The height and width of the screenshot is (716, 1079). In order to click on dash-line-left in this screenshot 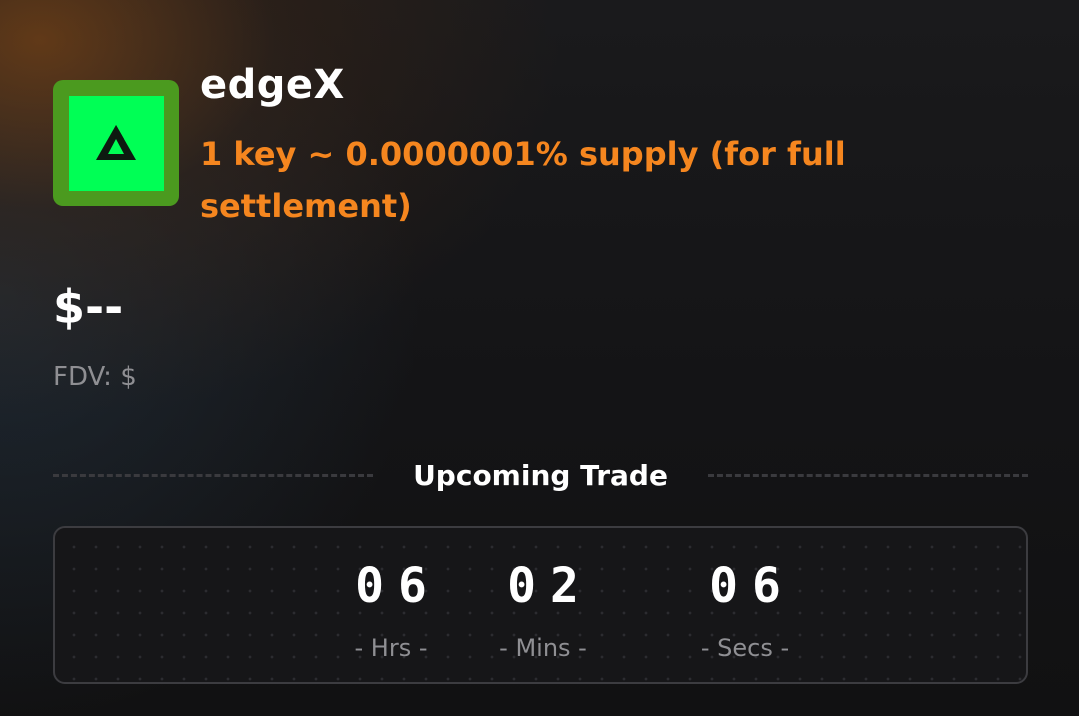, I will do `click(213, 475)`.